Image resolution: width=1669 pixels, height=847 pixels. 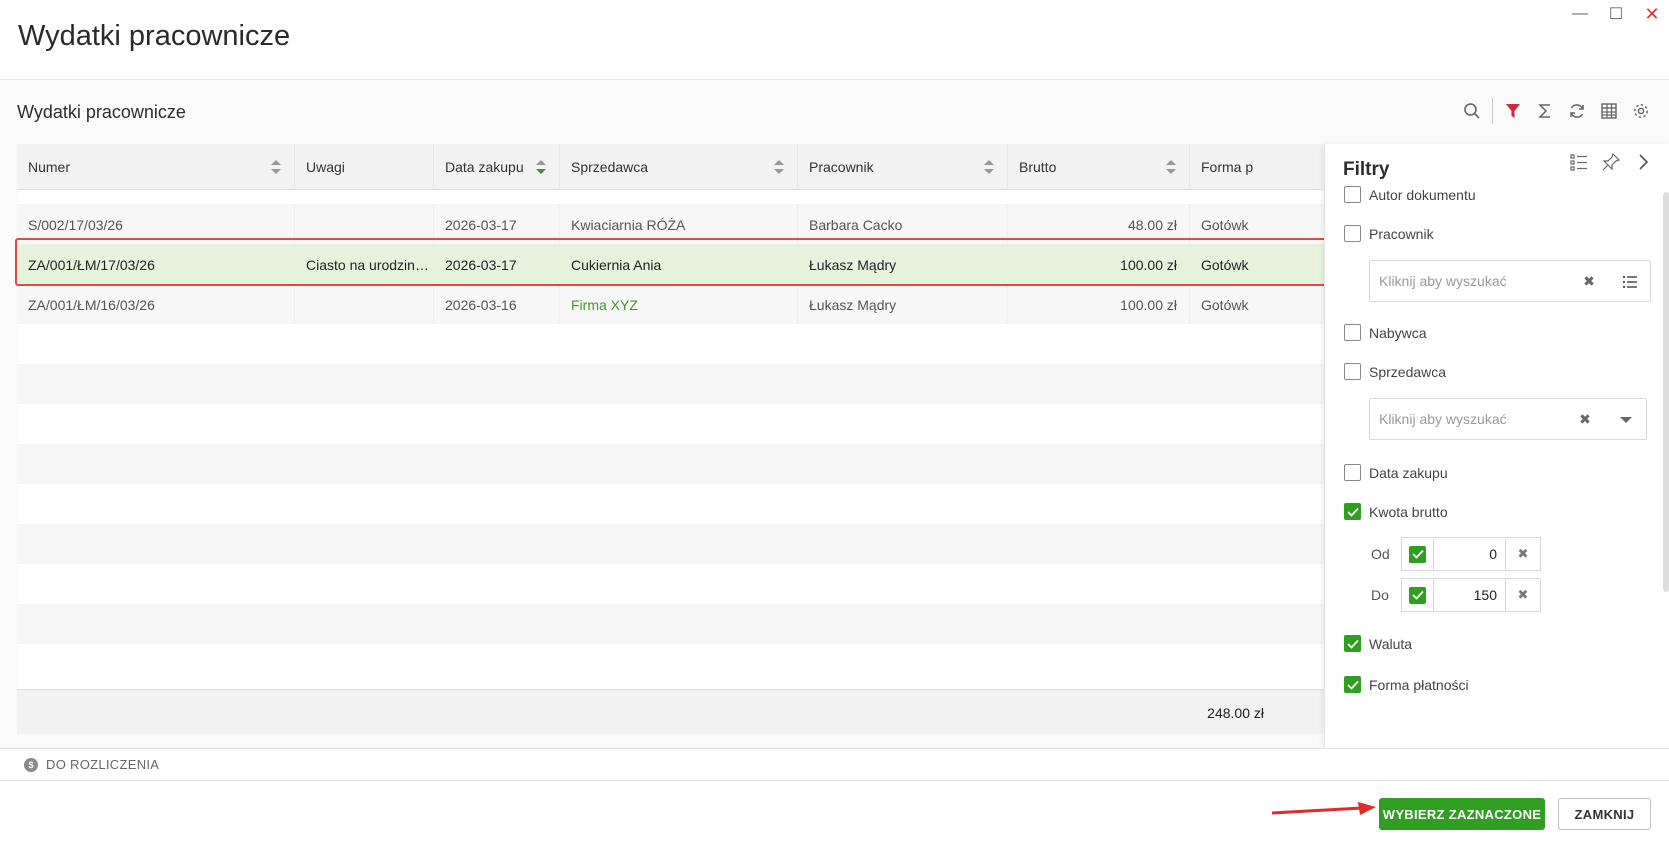 I want to click on chevron-down-icon, so click(x=1626, y=420).